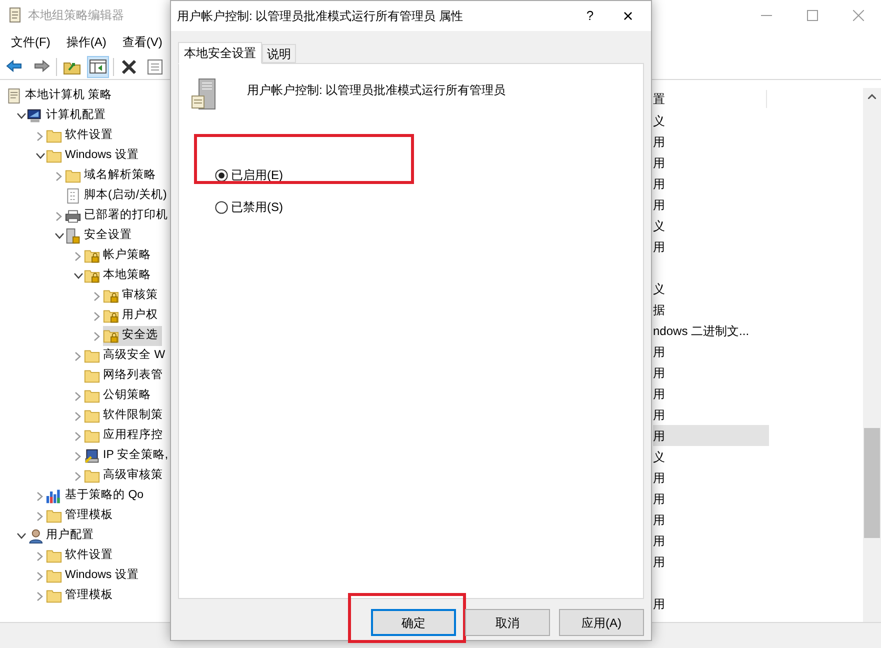  What do you see at coordinates (35, 116) in the screenshot?
I see `computer-icon` at bounding box center [35, 116].